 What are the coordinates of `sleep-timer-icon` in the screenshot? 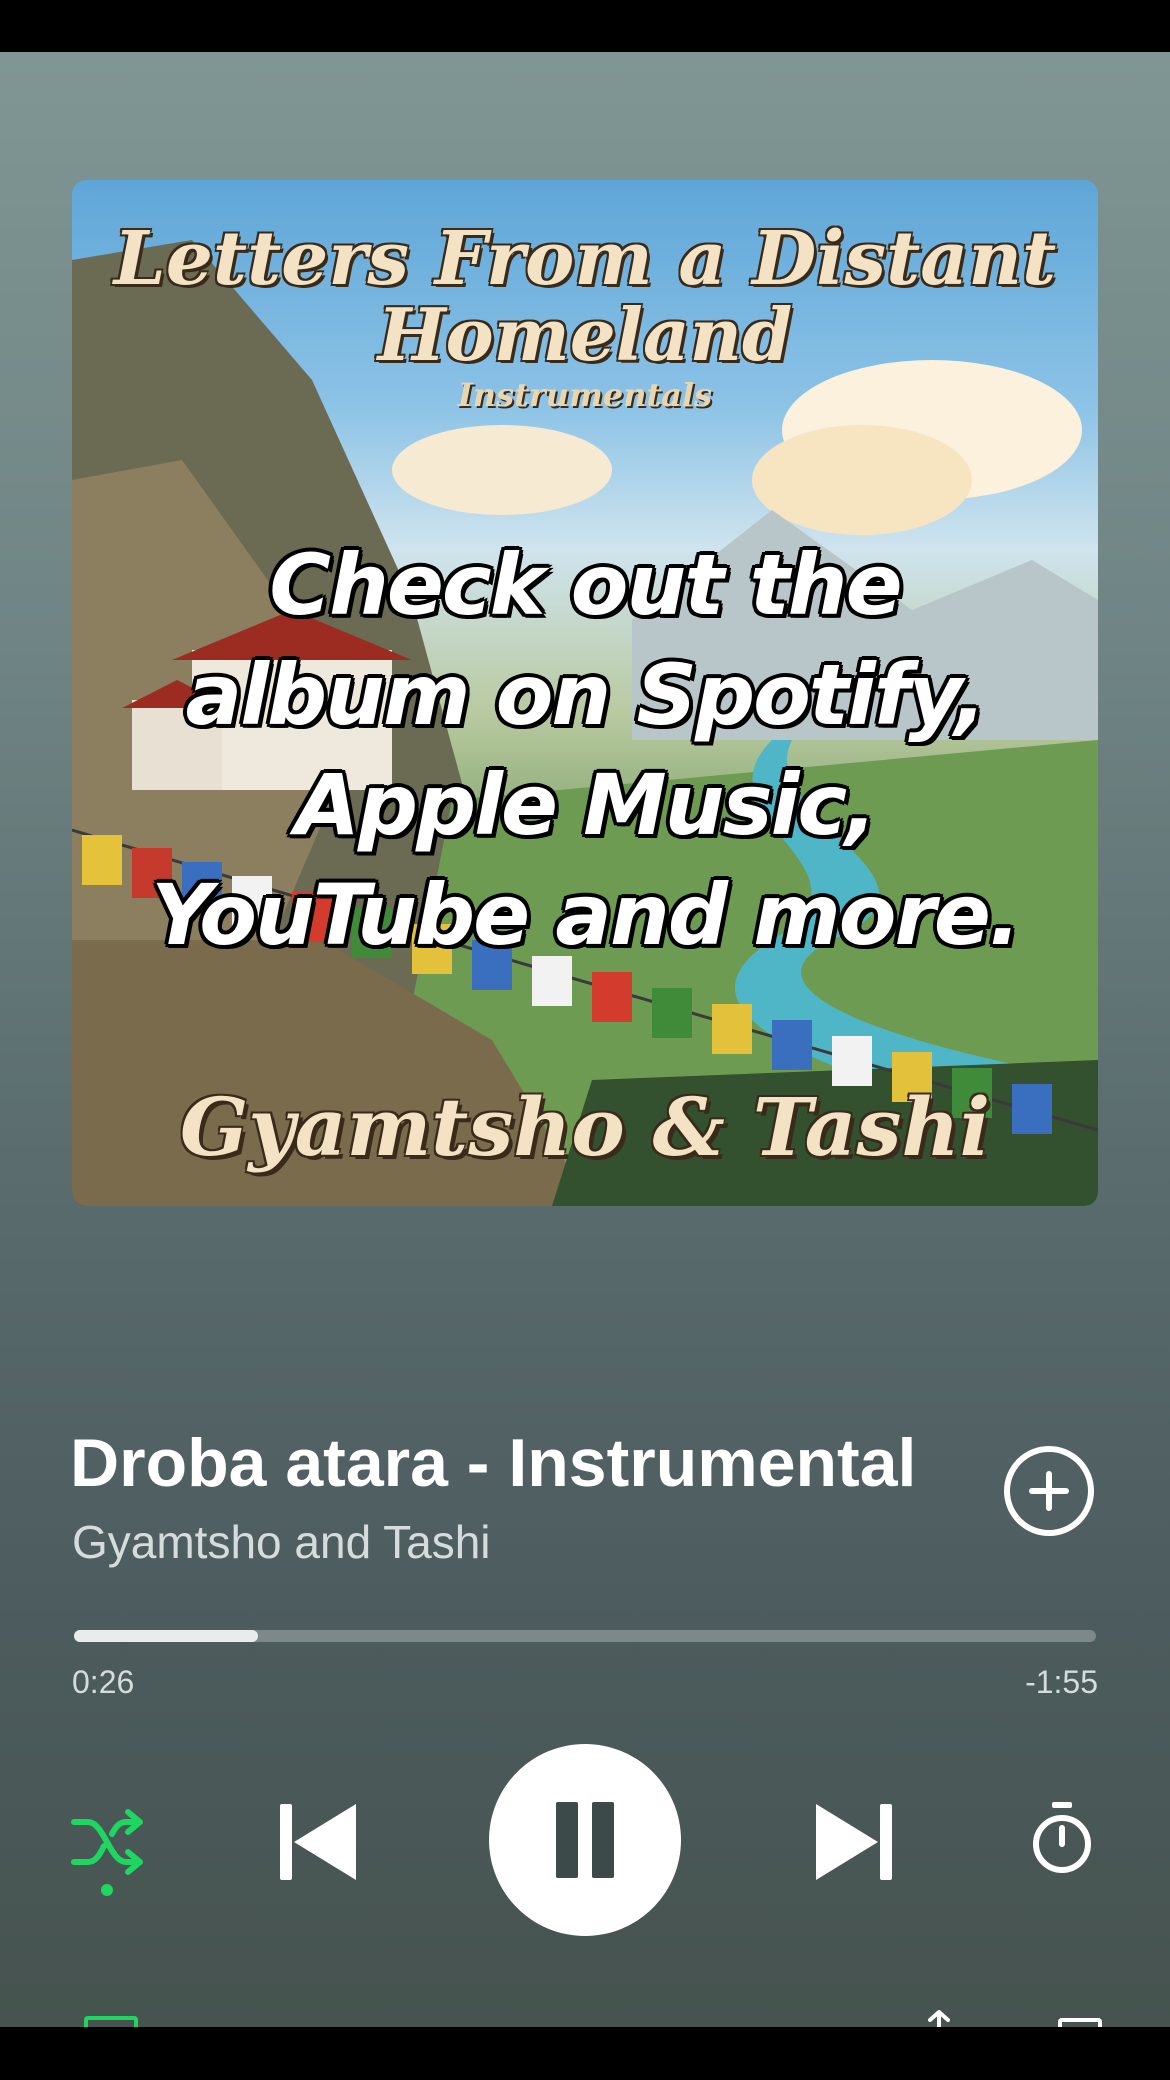 It's located at (1062, 1837).